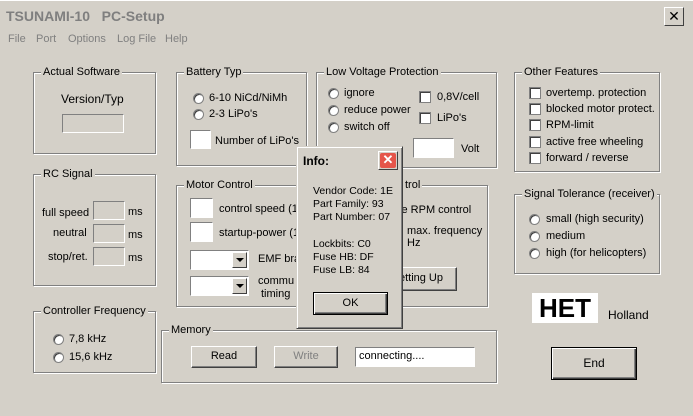 The image size is (693, 416). I want to click on version-label: Version/Typ, so click(92, 99).